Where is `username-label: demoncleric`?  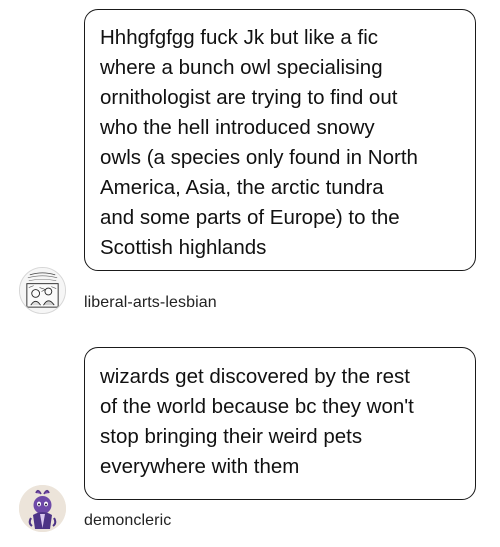 username-label: demoncleric is located at coordinates (127, 521).